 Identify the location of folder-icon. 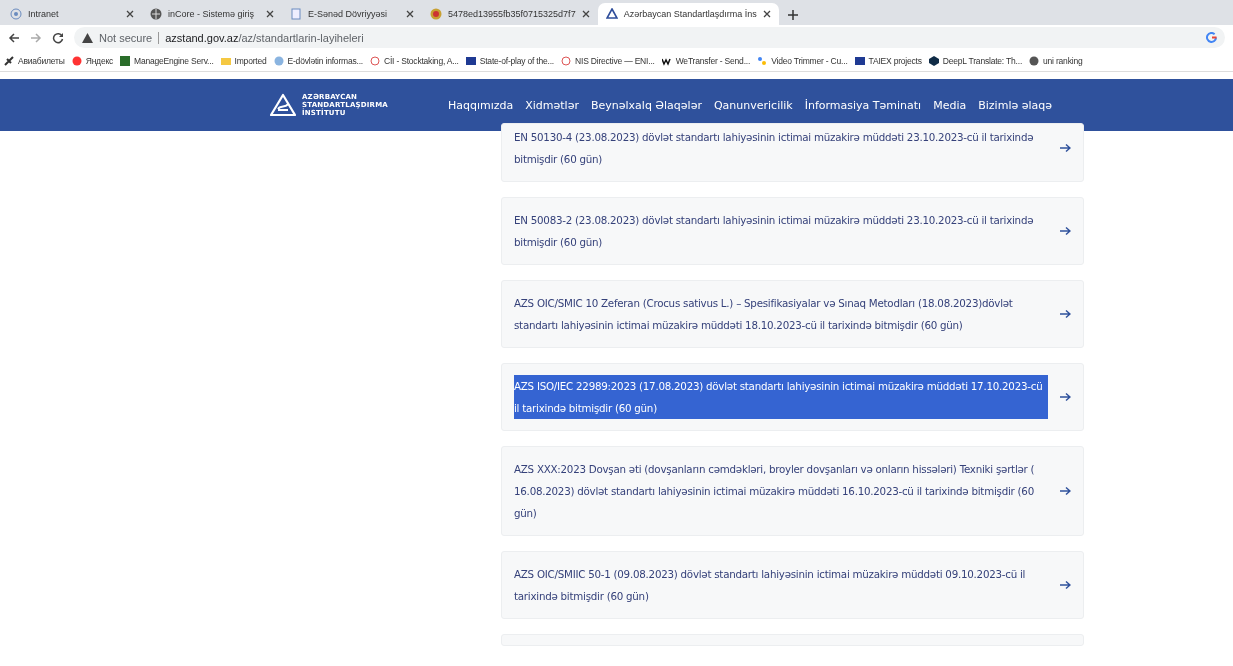
(225, 60).